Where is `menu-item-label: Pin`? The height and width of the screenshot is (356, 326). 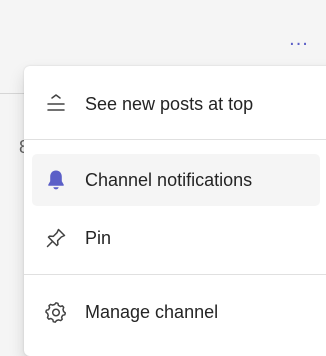
menu-item-label: Pin is located at coordinates (98, 237).